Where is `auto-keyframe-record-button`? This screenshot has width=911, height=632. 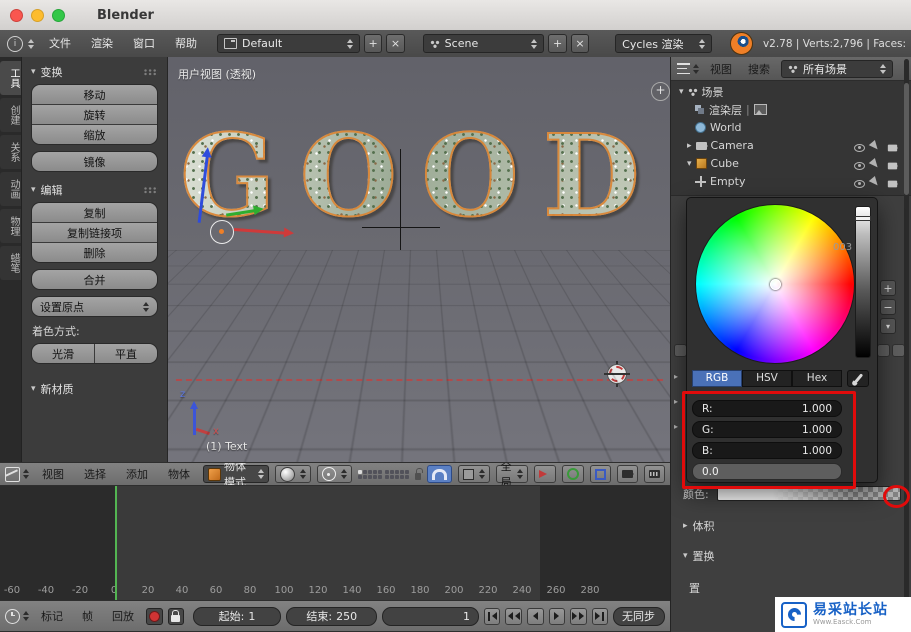
auto-keyframe-record-button is located at coordinates (154, 616).